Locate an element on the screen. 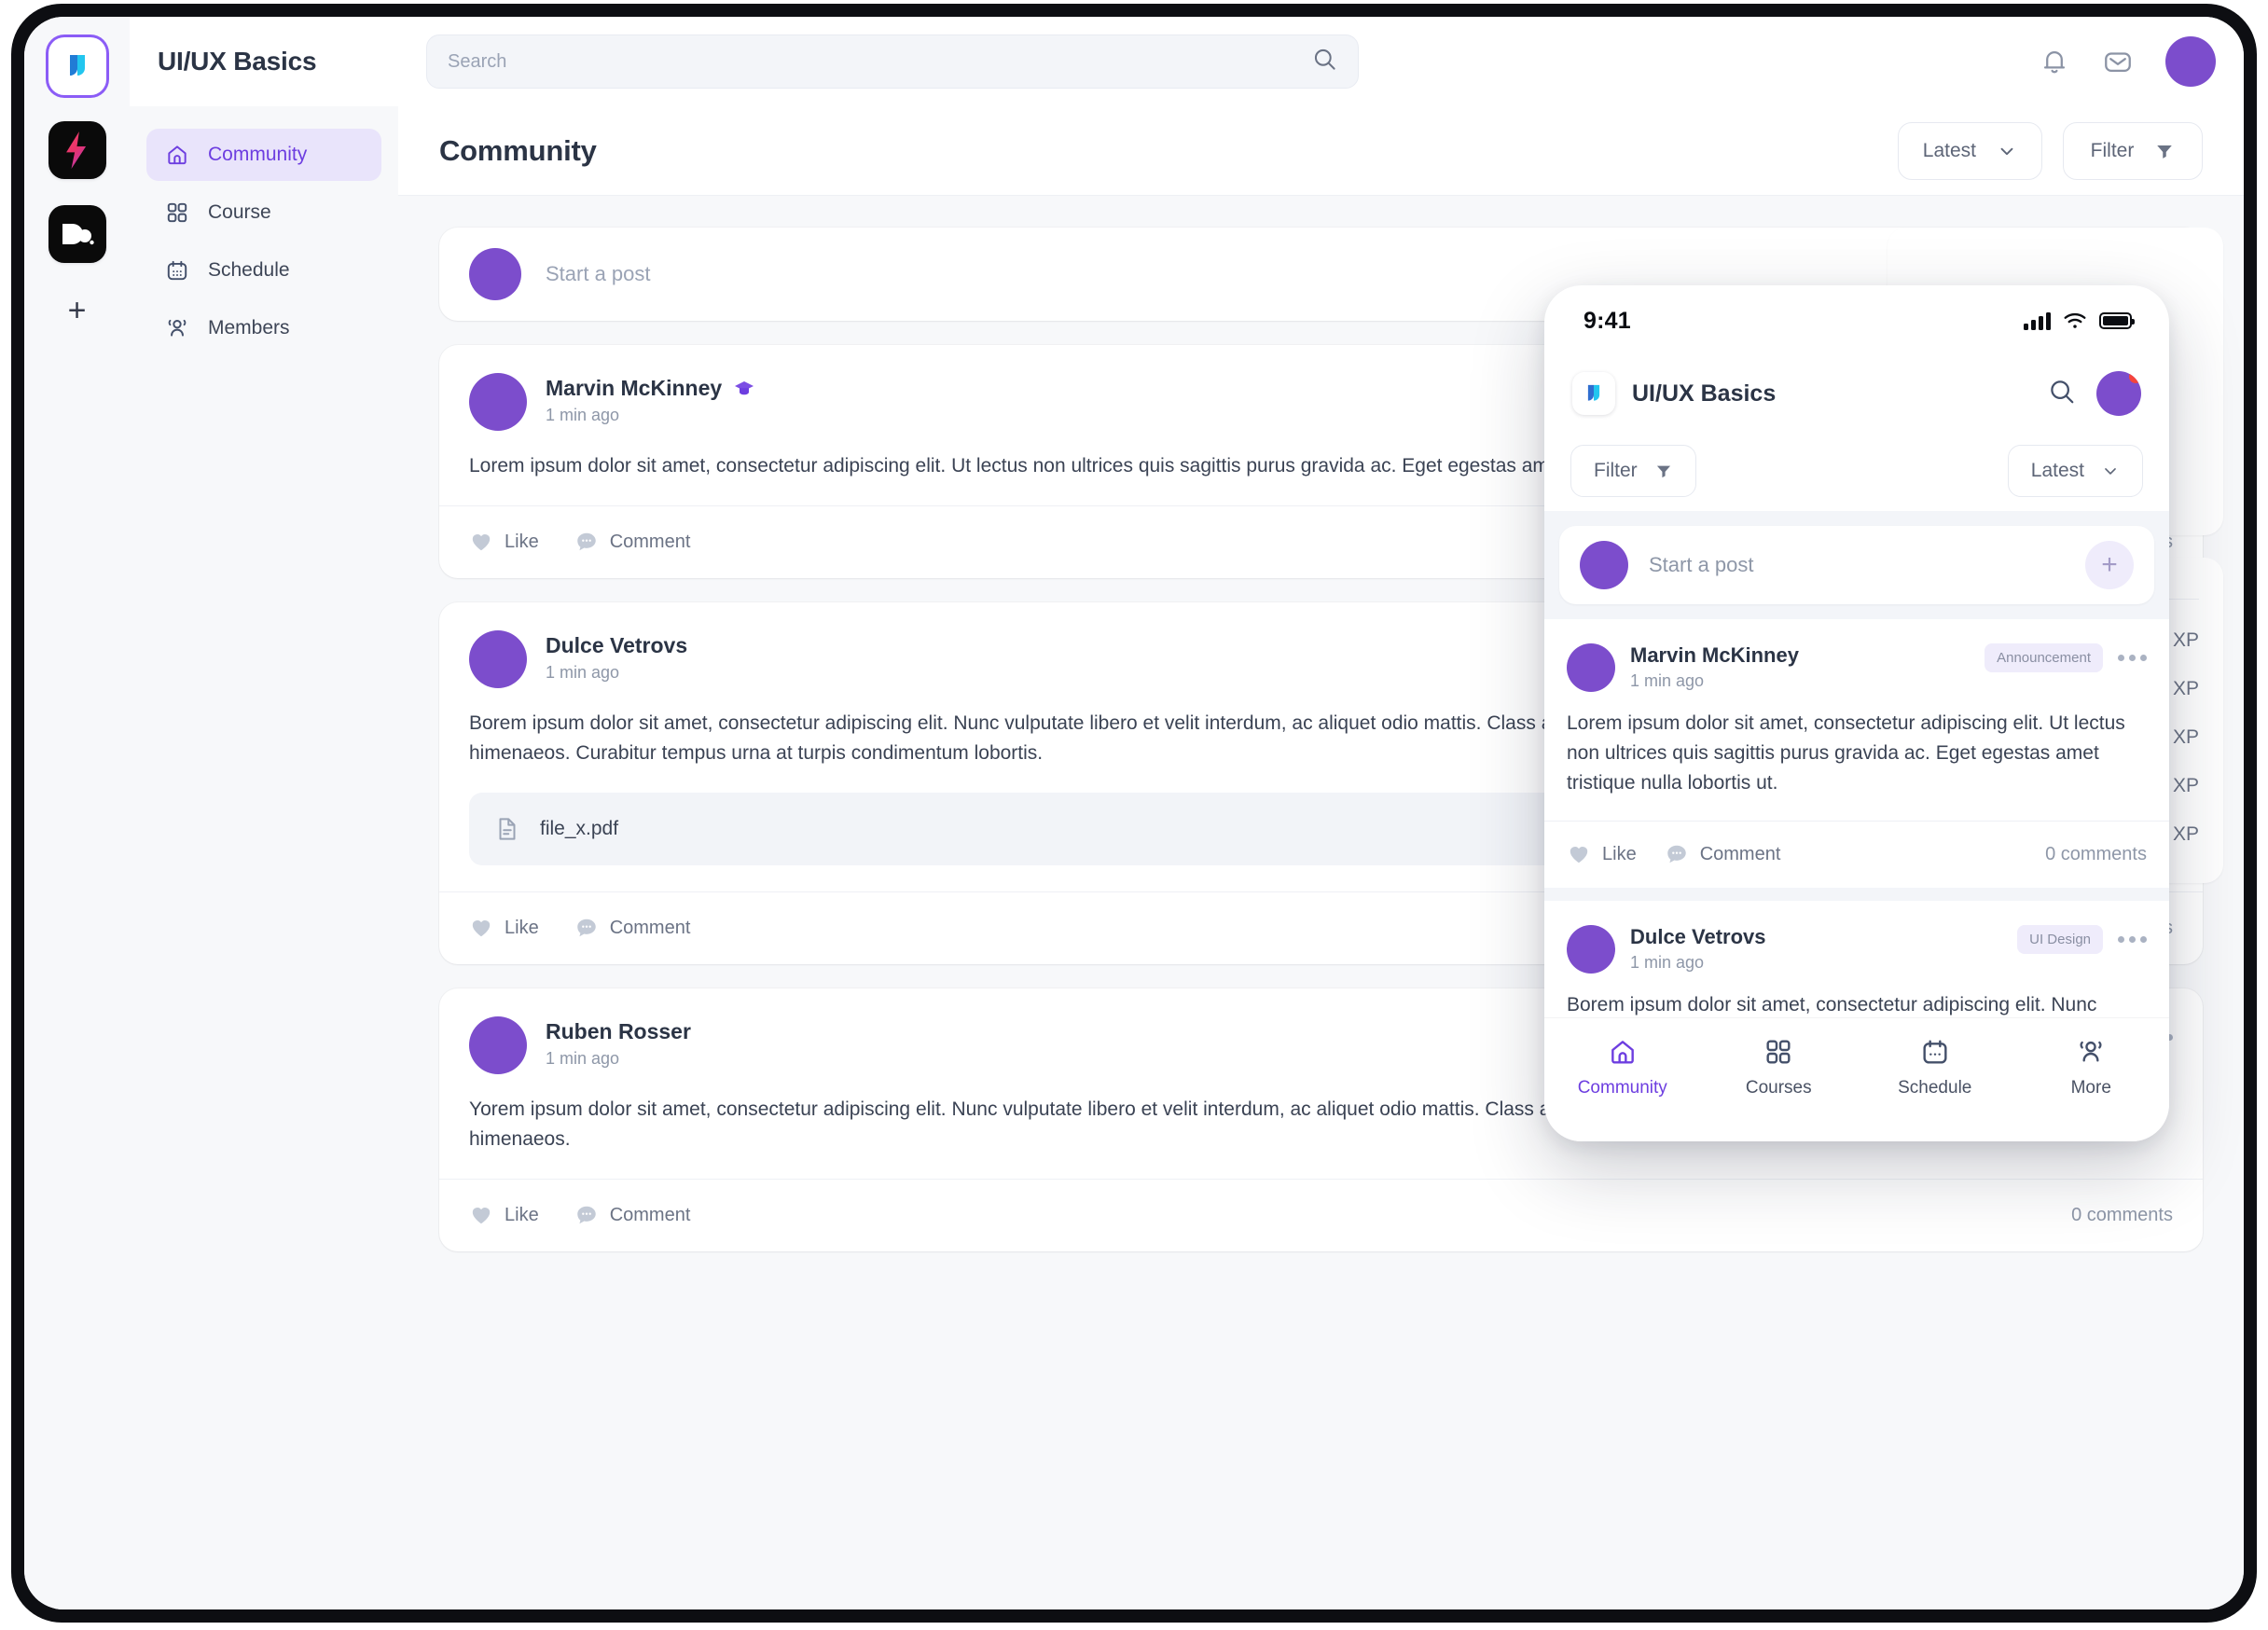  app-rail: + is located at coordinates (77, 813).